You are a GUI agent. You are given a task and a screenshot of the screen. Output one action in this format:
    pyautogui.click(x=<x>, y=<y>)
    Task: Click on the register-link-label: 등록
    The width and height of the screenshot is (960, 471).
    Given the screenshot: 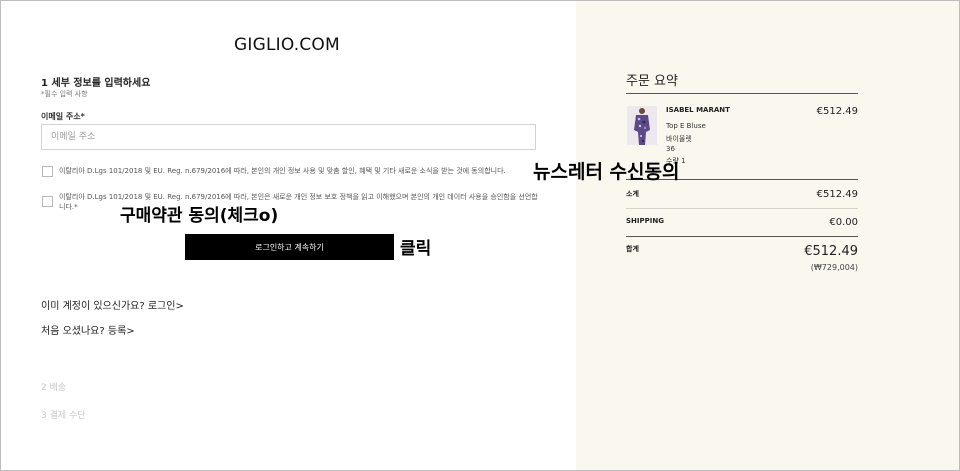 What is the action you would take?
    pyautogui.click(x=117, y=331)
    